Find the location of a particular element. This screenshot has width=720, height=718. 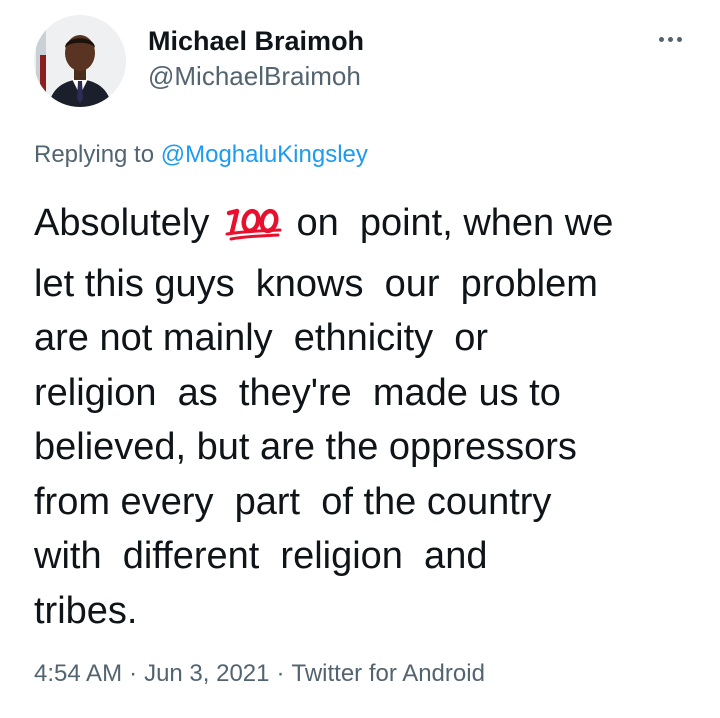

replying-to-label: Replying to is located at coordinates (97, 154).